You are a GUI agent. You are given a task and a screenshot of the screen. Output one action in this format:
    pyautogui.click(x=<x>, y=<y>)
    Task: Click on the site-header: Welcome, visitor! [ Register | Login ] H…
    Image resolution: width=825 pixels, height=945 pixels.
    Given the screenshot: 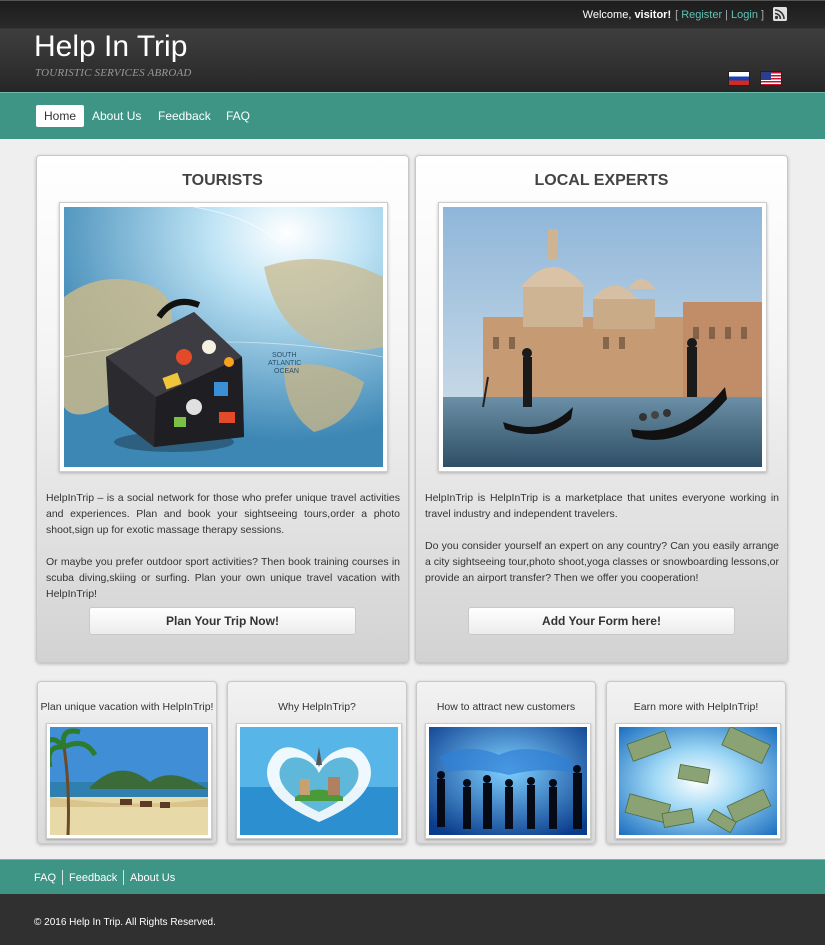 What is the action you would take?
    pyautogui.click(x=412, y=46)
    